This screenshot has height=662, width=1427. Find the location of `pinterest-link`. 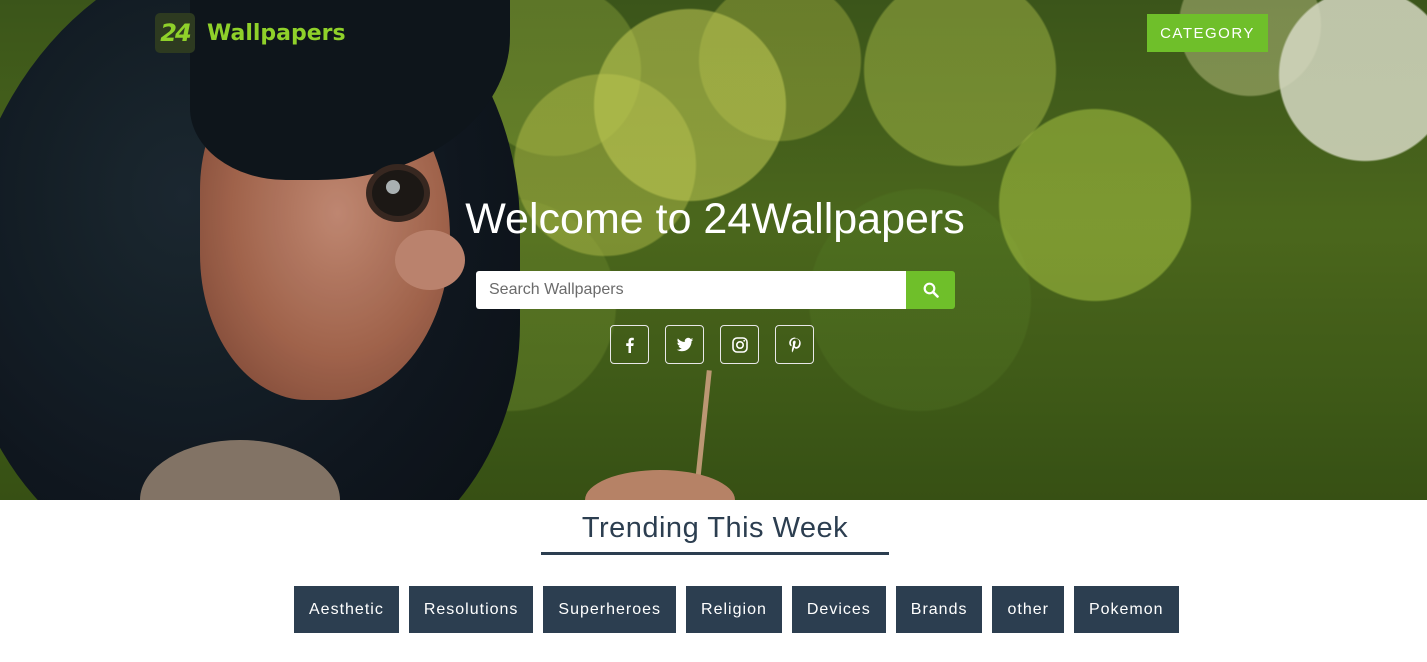

pinterest-link is located at coordinates (794, 344).